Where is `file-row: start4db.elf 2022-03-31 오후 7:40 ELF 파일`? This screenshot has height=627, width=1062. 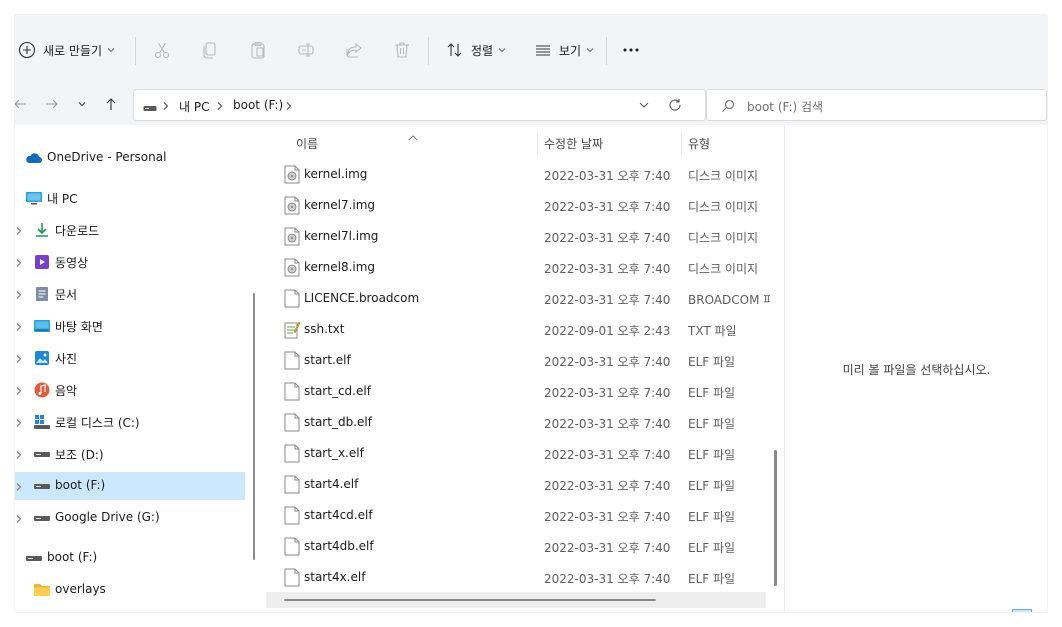 file-row: start4db.elf 2022-03-31 오후 7:40 ELF 파일 is located at coordinates (517, 546).